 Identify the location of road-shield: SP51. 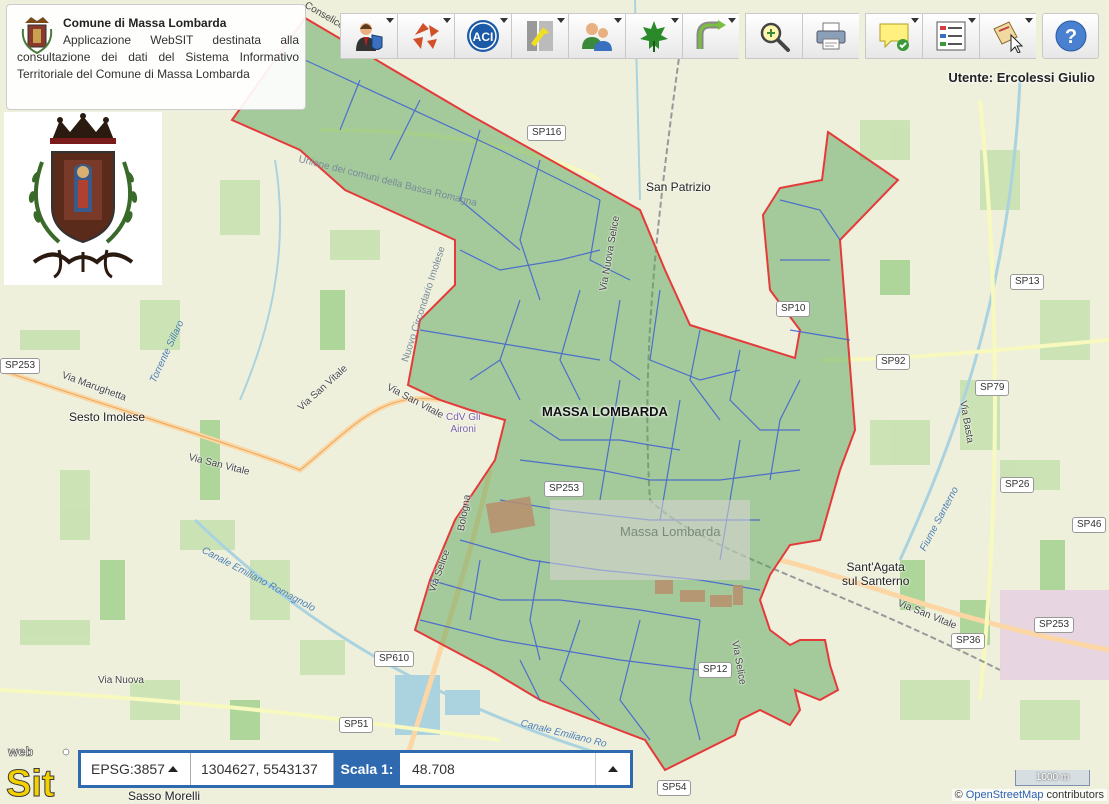
(356, 725).